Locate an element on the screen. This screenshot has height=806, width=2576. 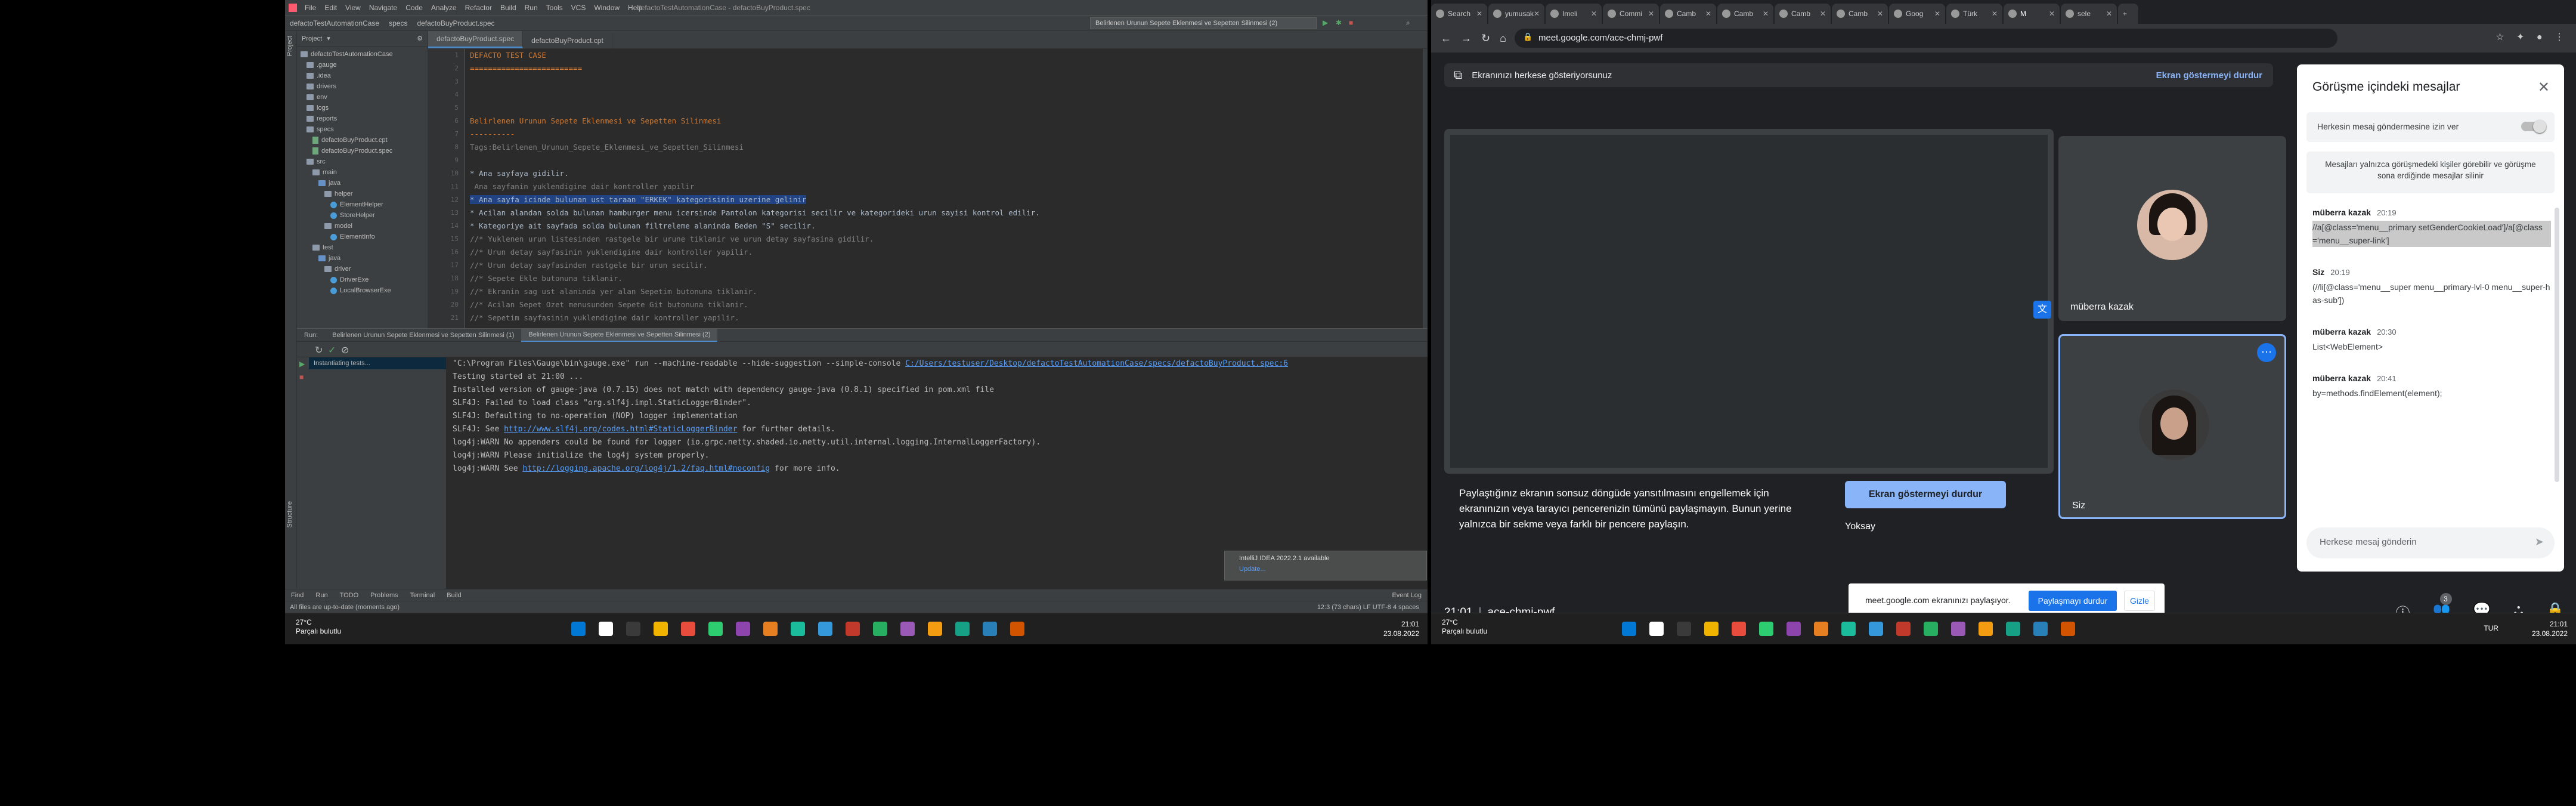
rerun-icon: ↻ is located at coordinates (319, 350).